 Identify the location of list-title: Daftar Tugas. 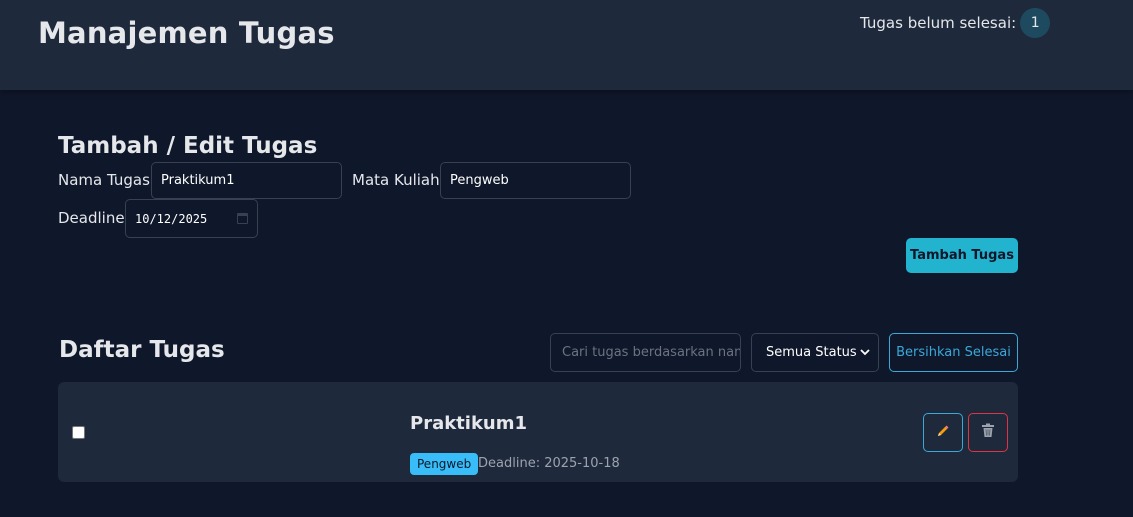
(142, 350).